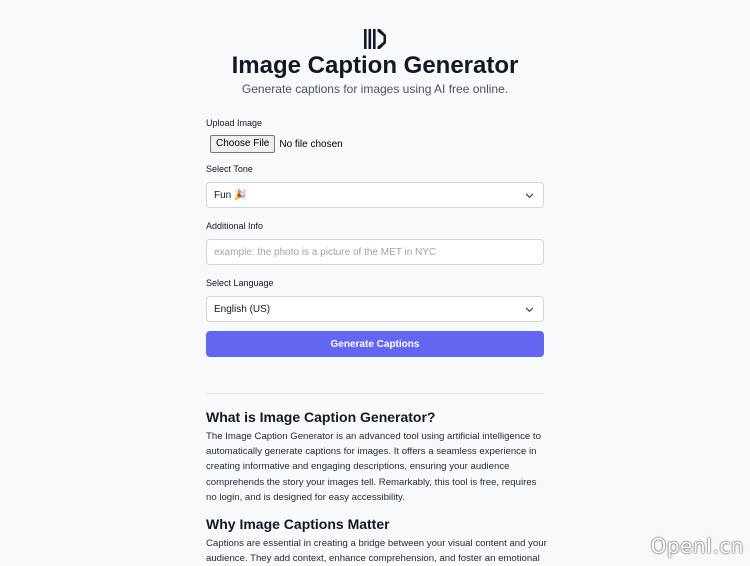 Image resolution: width=750 pixels, height=566 pixels. Describe the element at coordinates (243, 144) in the screenshot. I see `choose-file-button: Choose File` at that location.